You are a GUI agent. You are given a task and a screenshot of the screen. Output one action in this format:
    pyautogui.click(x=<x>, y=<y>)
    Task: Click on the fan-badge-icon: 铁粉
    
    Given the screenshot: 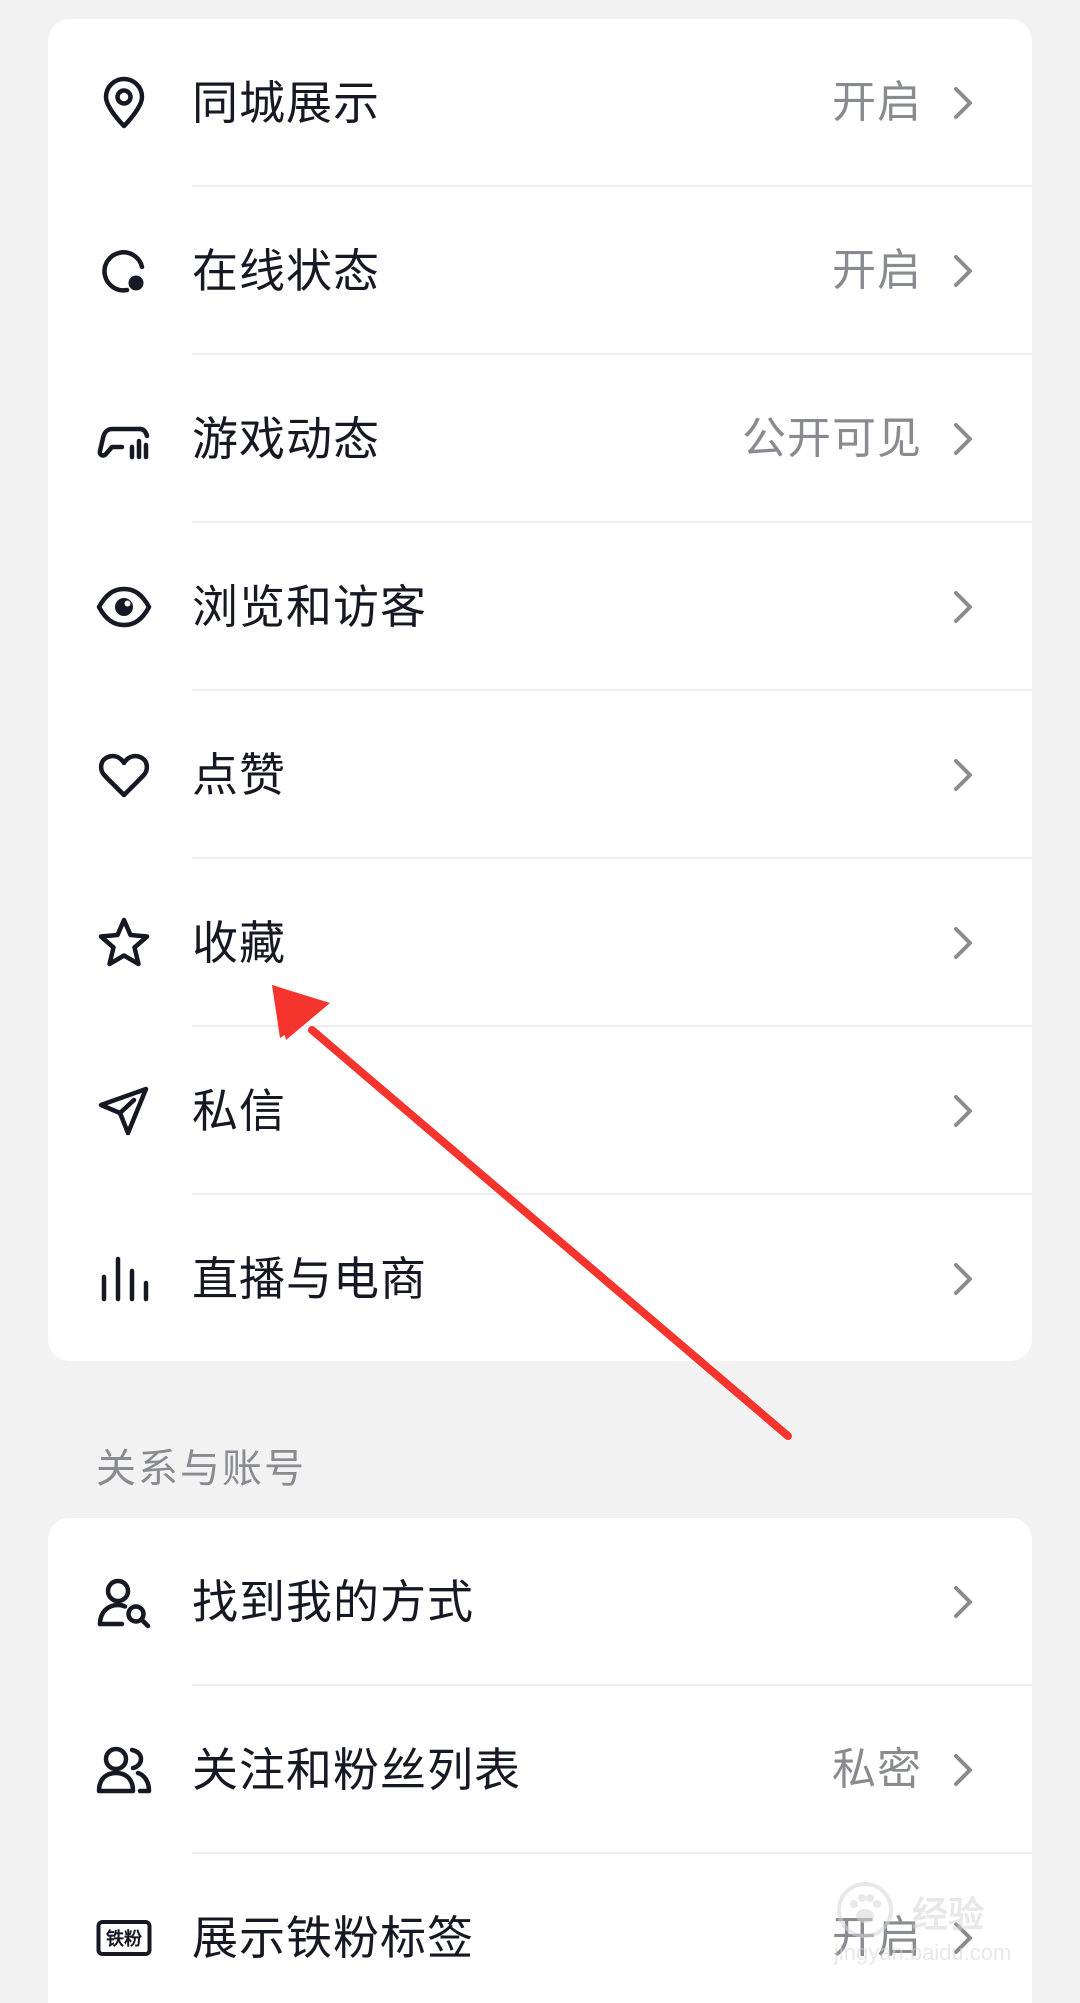 What is the action you would take?
    pyautogui.click(x=124, y=1938)
    